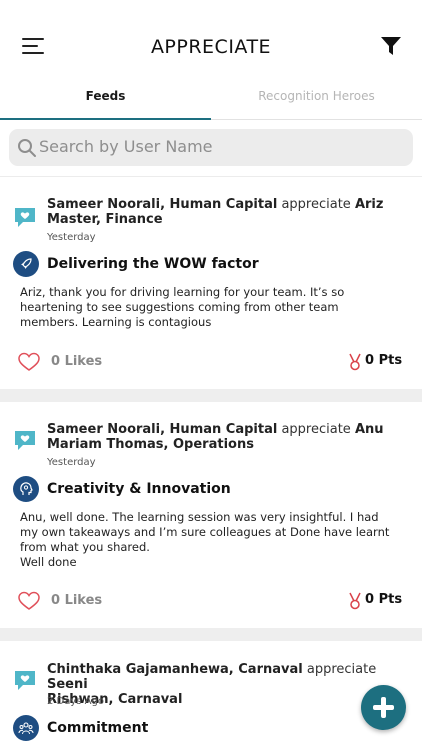  I want to click on filter-funnel-icon, so click(392, 47).